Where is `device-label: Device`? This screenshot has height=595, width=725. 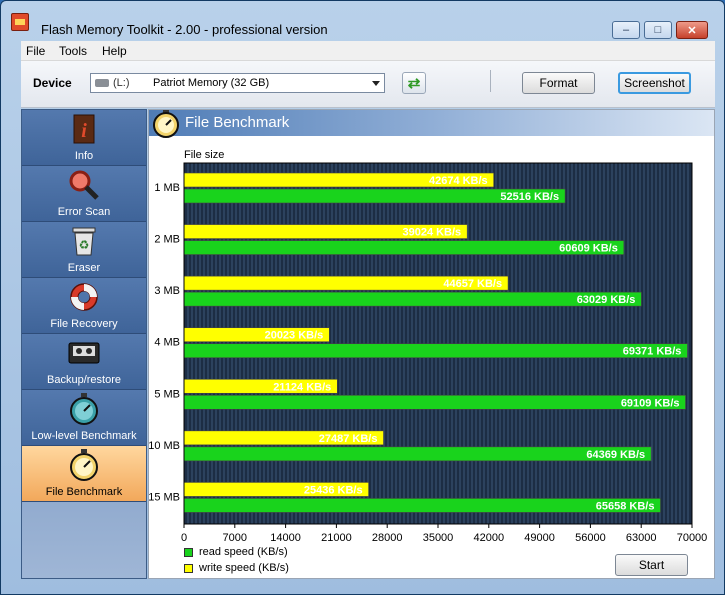
device-label: Device is located at coordinates (52, 83).